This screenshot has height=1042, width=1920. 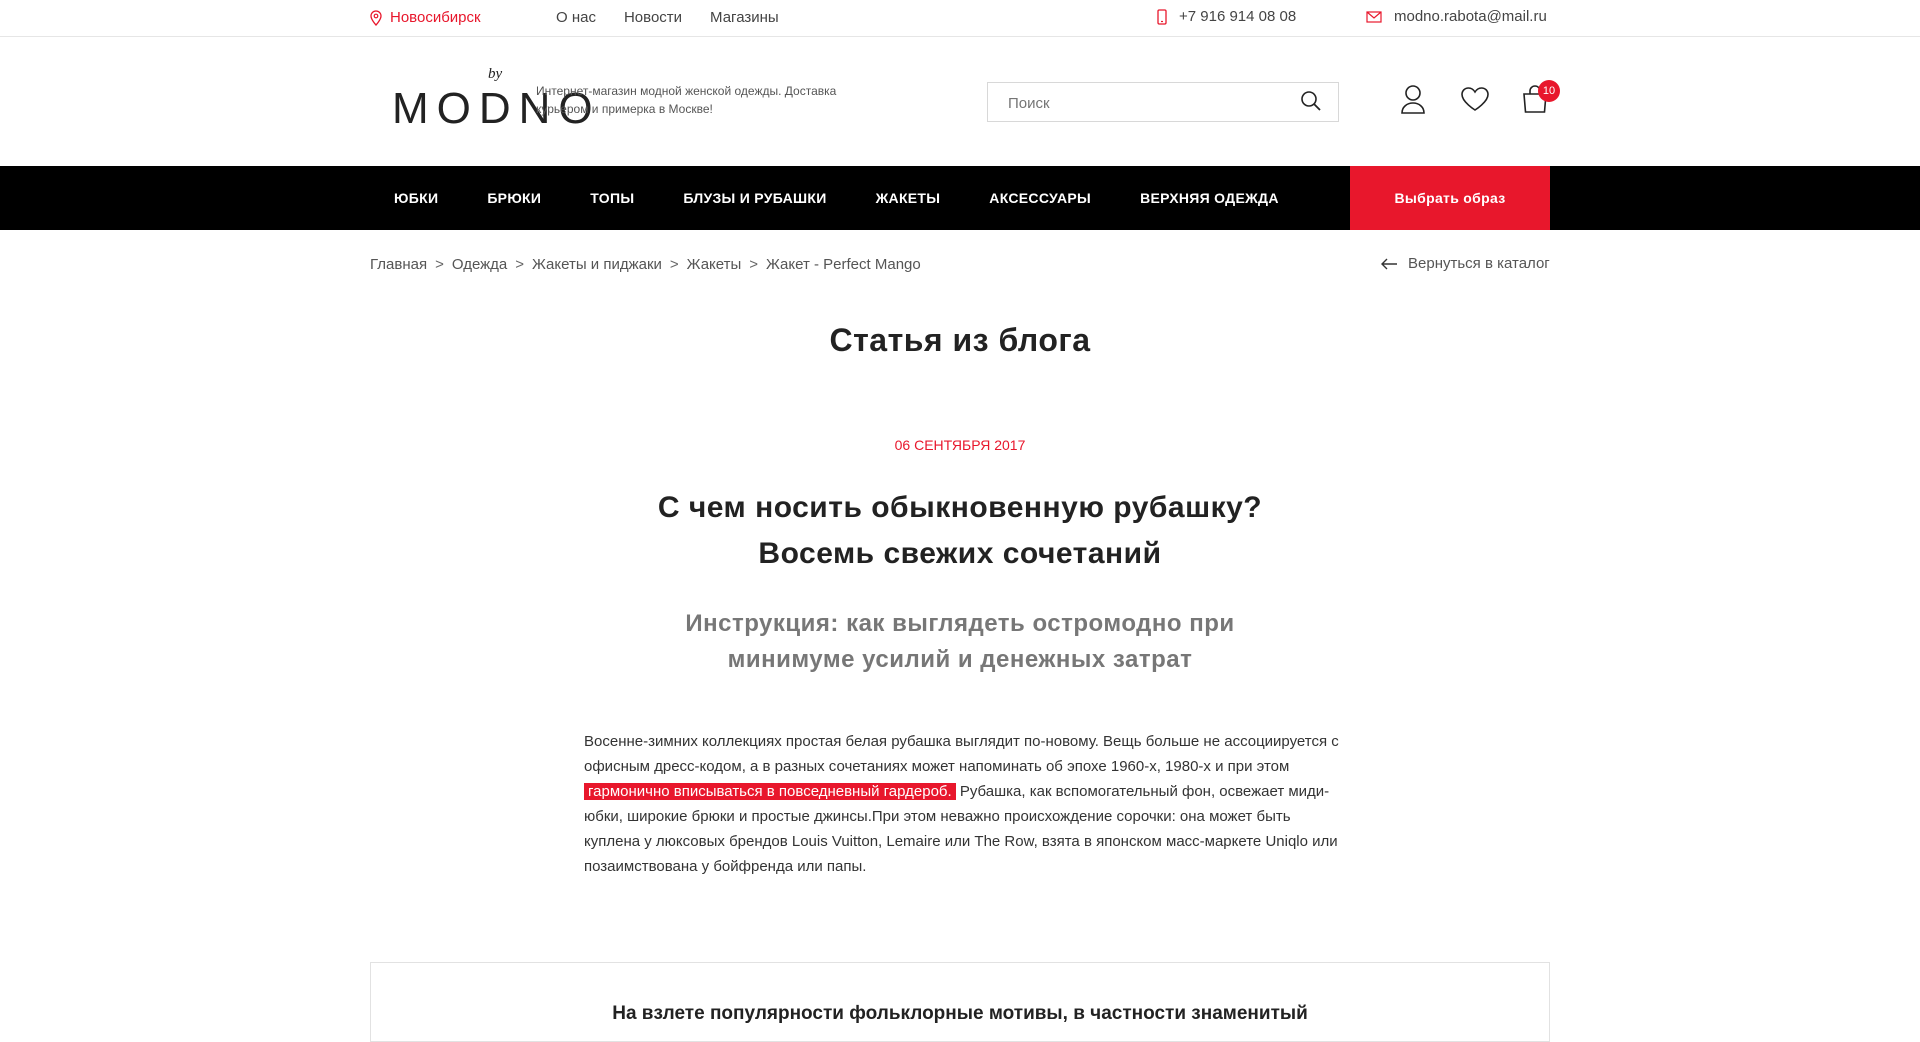 I want to click on city-selector: Новосибирск, so click(x=425, y=17).